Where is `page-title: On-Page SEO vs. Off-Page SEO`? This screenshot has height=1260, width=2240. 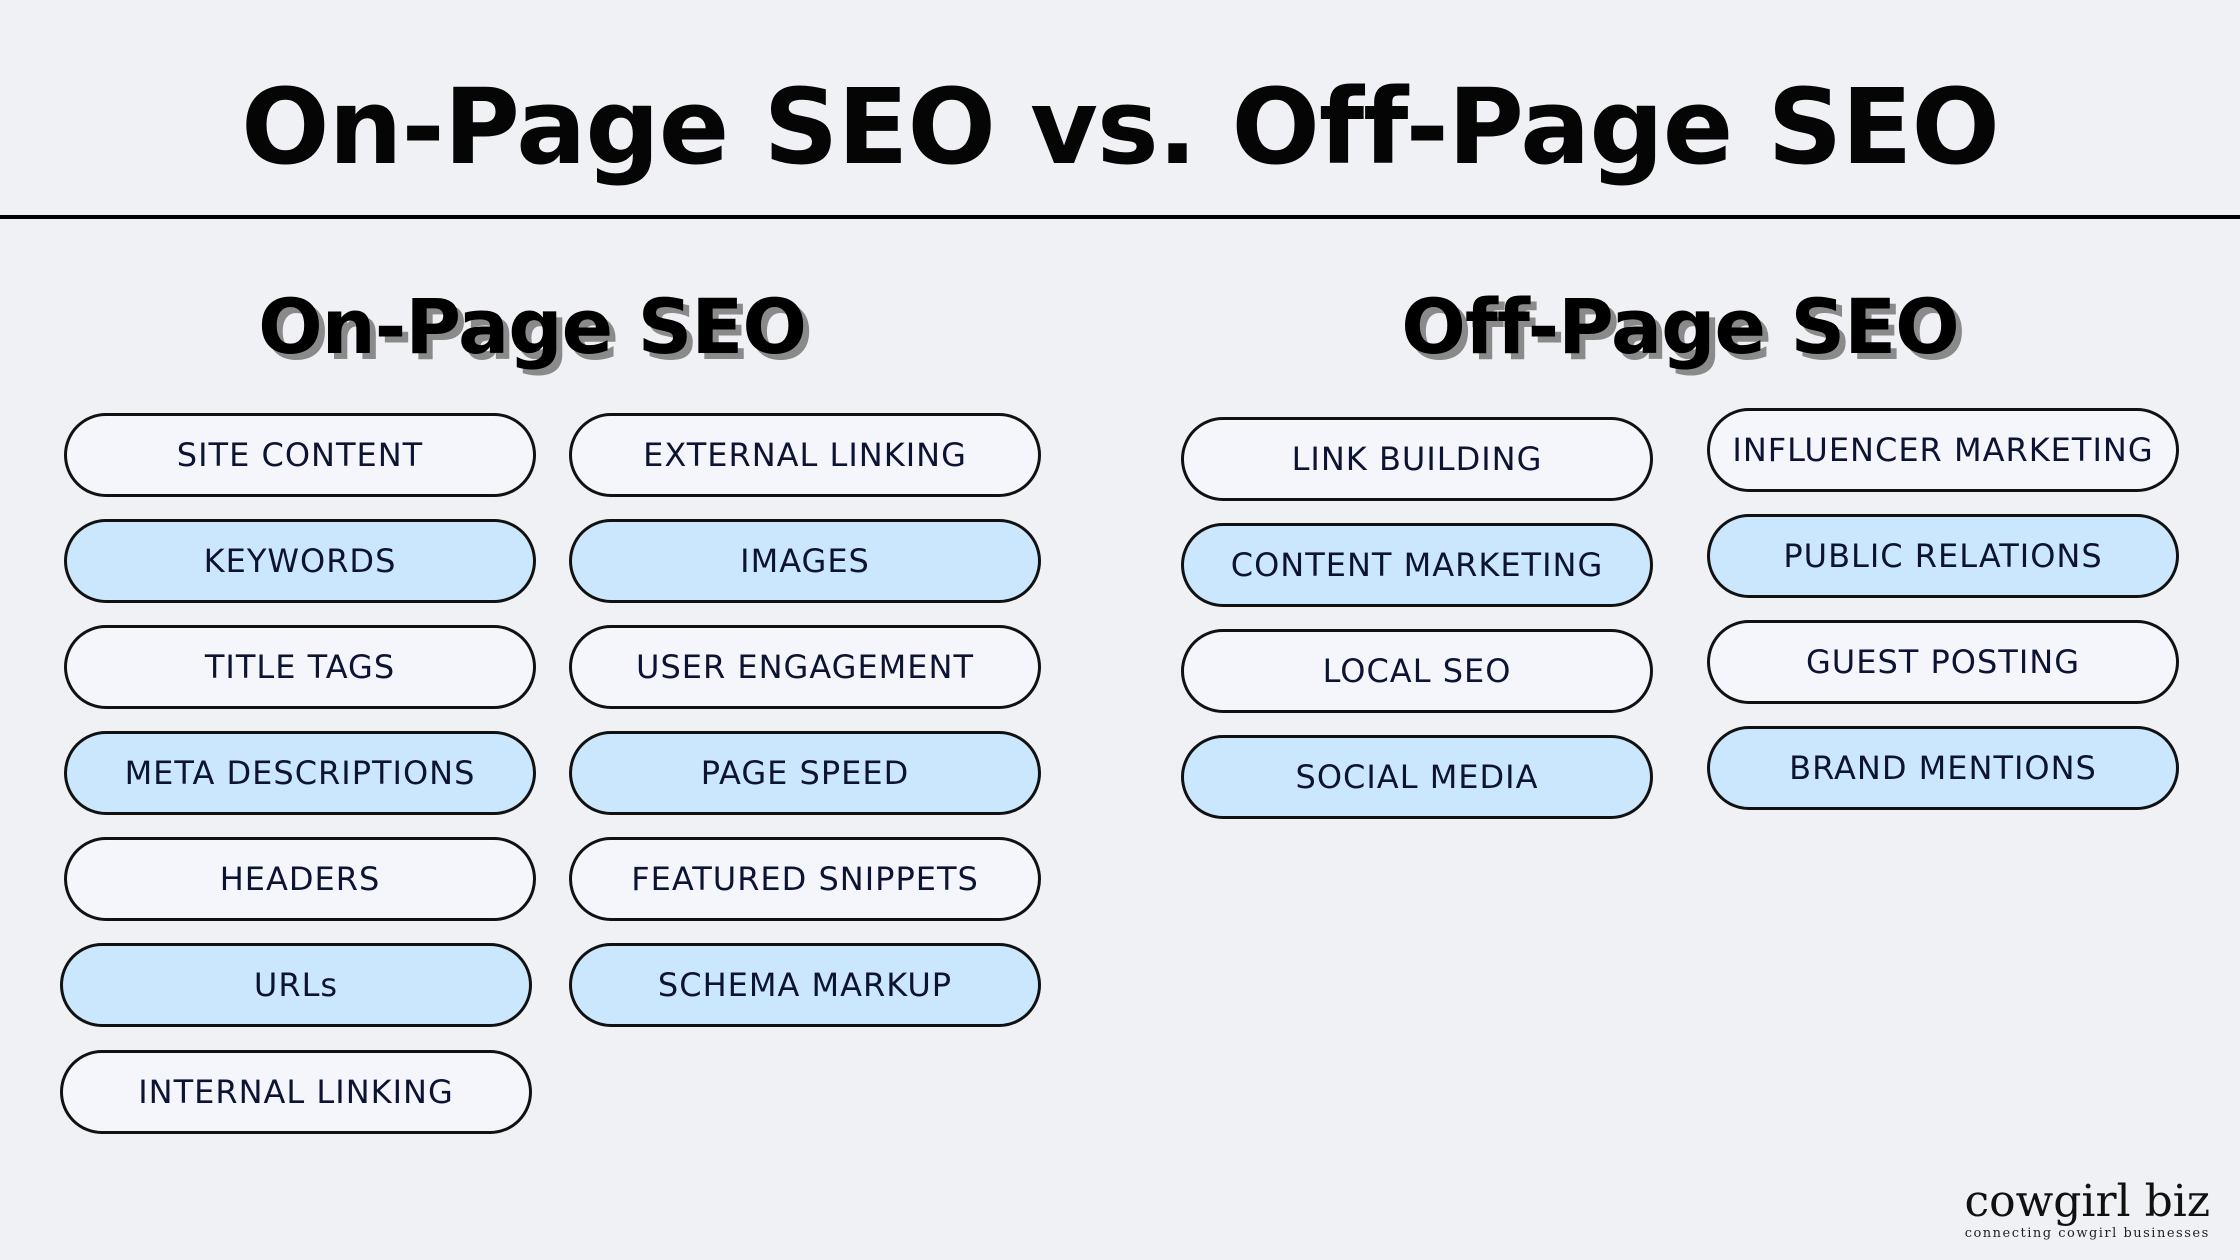 page-title: On-Page SEO vs. Off-Page SEO is located at coordinates (1120, 127).